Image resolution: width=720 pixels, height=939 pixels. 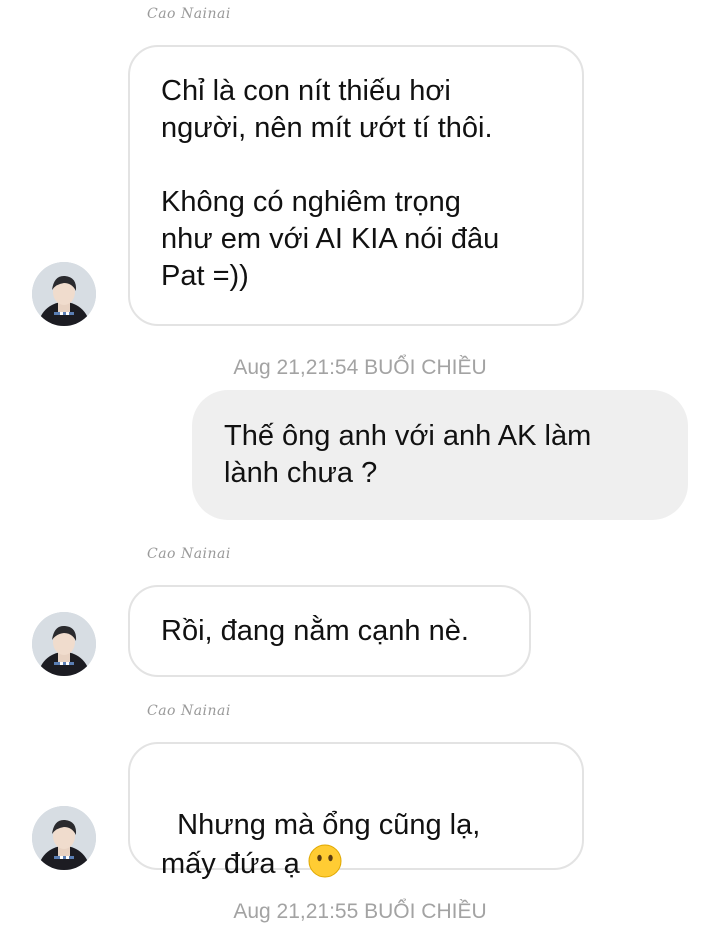 What do you see at coordinates (440, 455) in the screenshot?
I see `outgoing-message-bubble: Thế ông anh với anh AK làm lành chưa ?` at bounding box center [440, 455].